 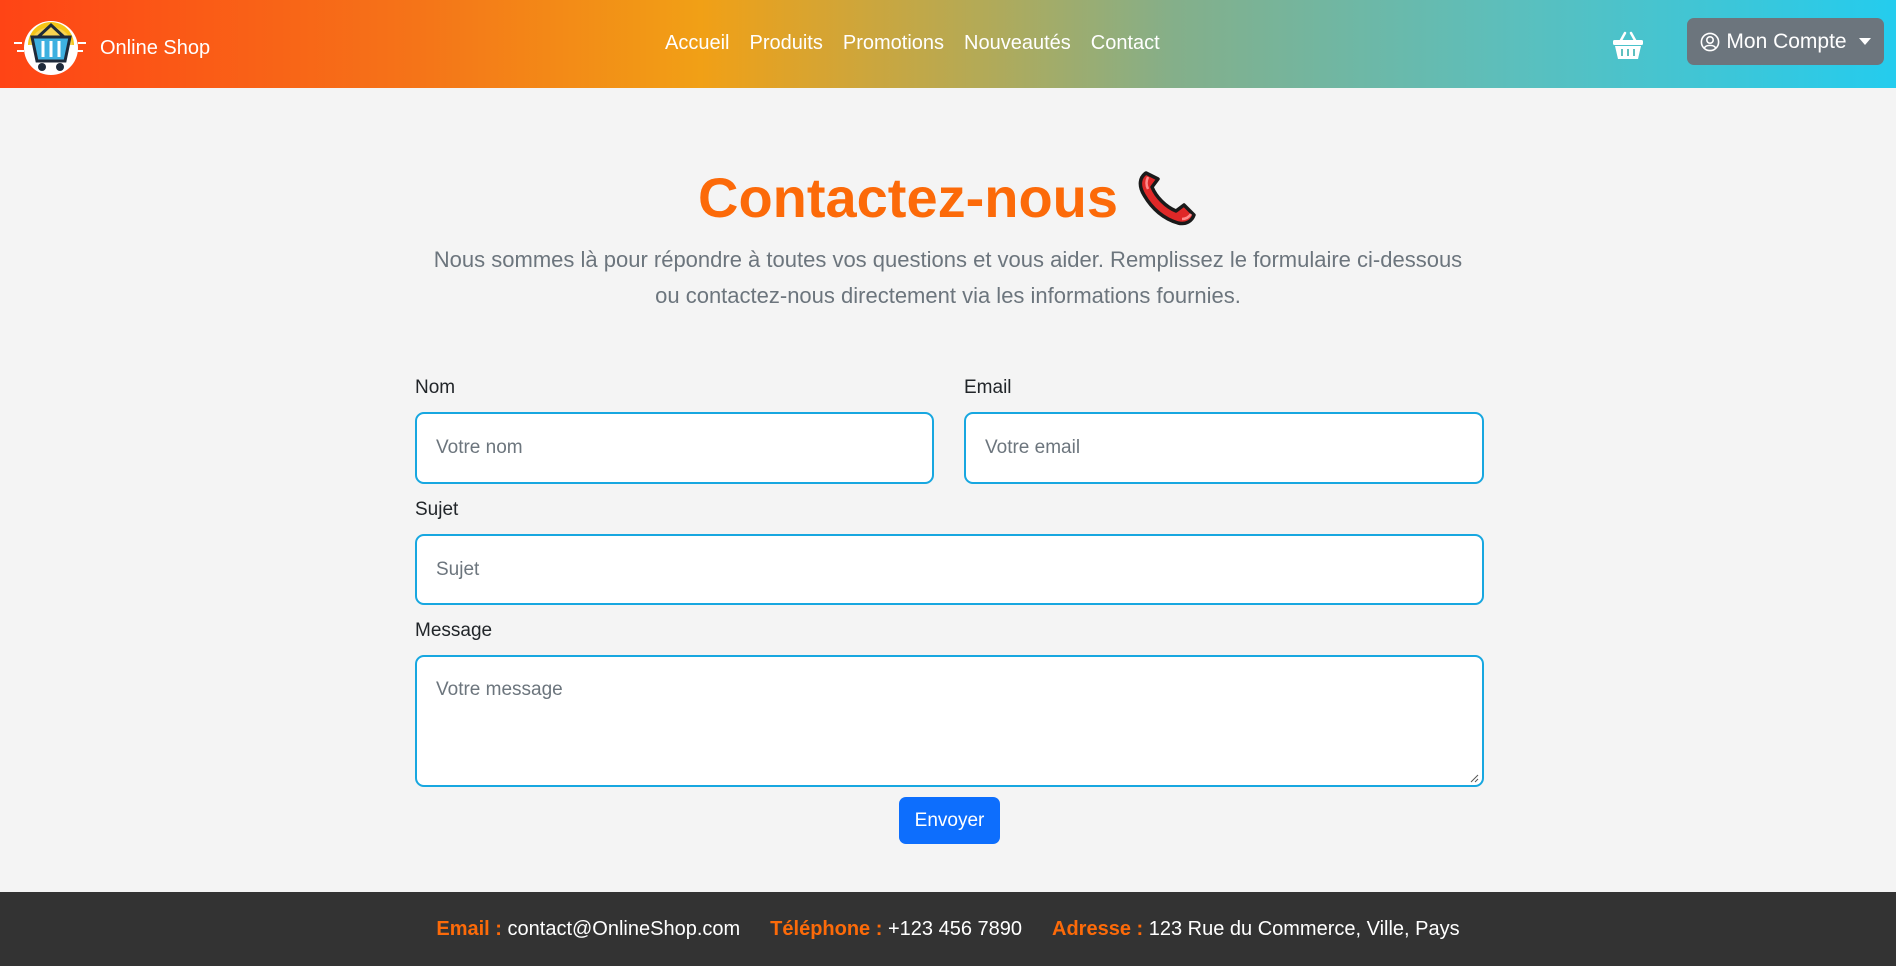 I want to click on nom-label: Nom, so click(x=435, y=387).